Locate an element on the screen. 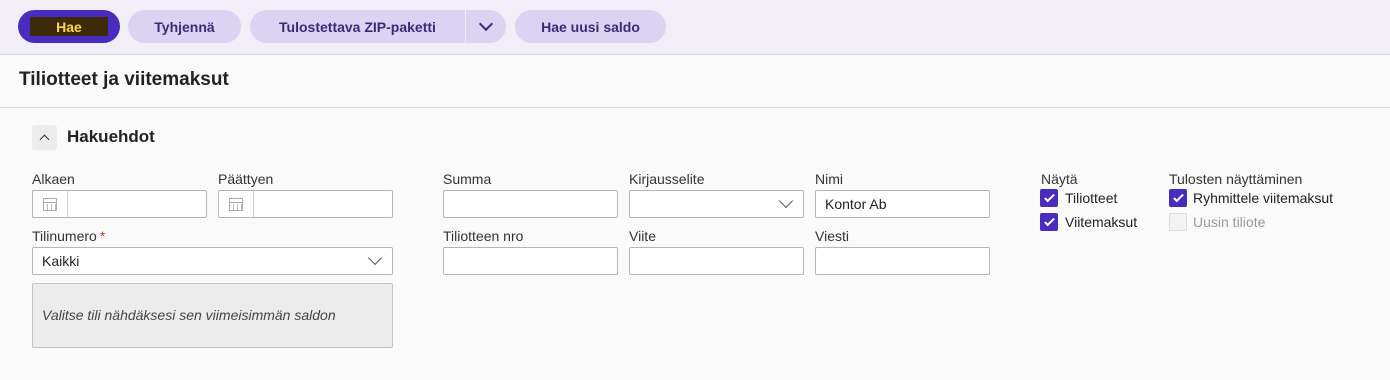 The height and width of the screenshot is (380, 1390). zip-package-button: Tulostettava ZIP-paketti is located at coordinates (357, 26).